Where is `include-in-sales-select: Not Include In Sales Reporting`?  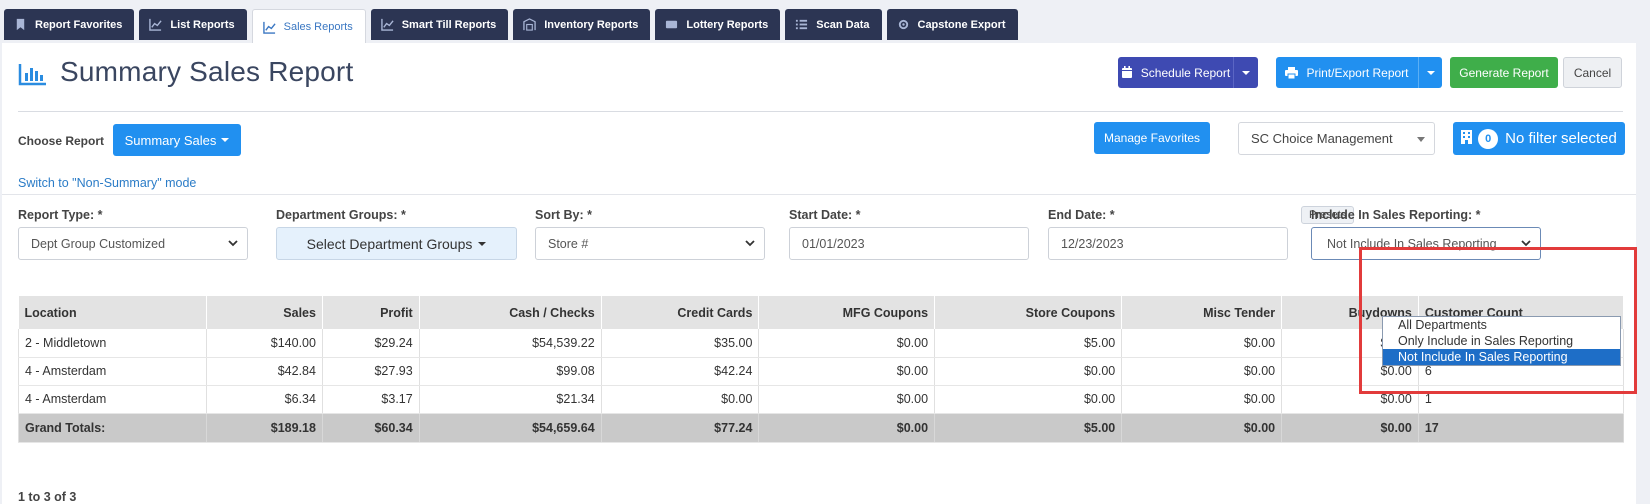
include-in-sales-select: Not Include In Sales Reporting is located at coordinates (1426, 243).